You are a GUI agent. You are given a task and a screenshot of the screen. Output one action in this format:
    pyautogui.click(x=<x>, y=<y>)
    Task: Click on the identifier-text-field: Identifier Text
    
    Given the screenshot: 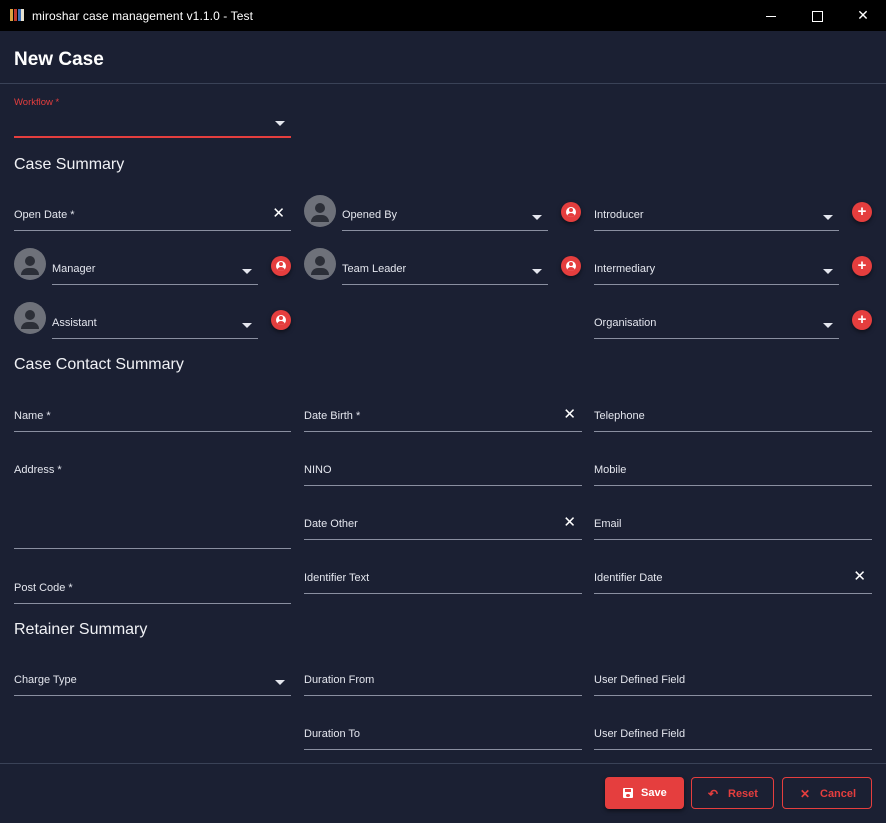 What is the action you would take?
    pyautogui.click(x=443, y=582)
    